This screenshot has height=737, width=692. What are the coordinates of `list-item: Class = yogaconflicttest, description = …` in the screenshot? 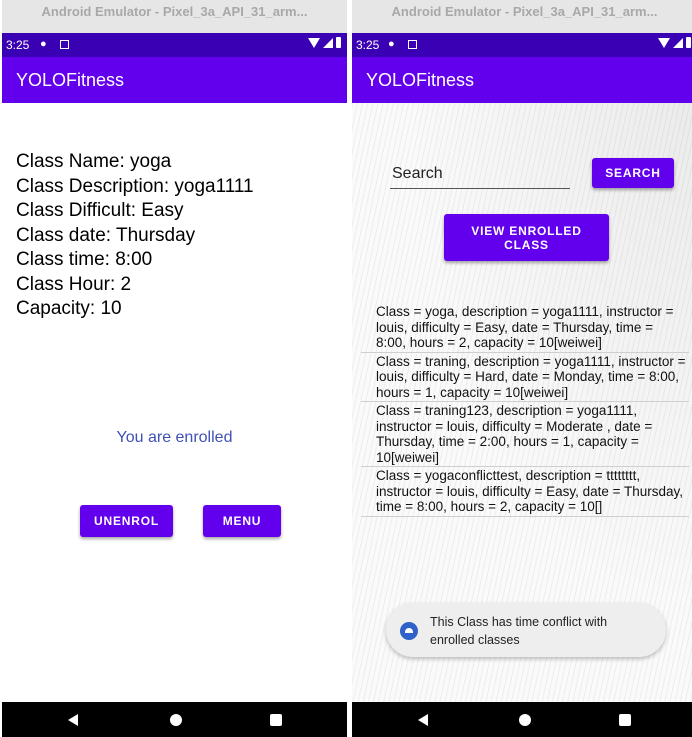 It's located at (525, 492).